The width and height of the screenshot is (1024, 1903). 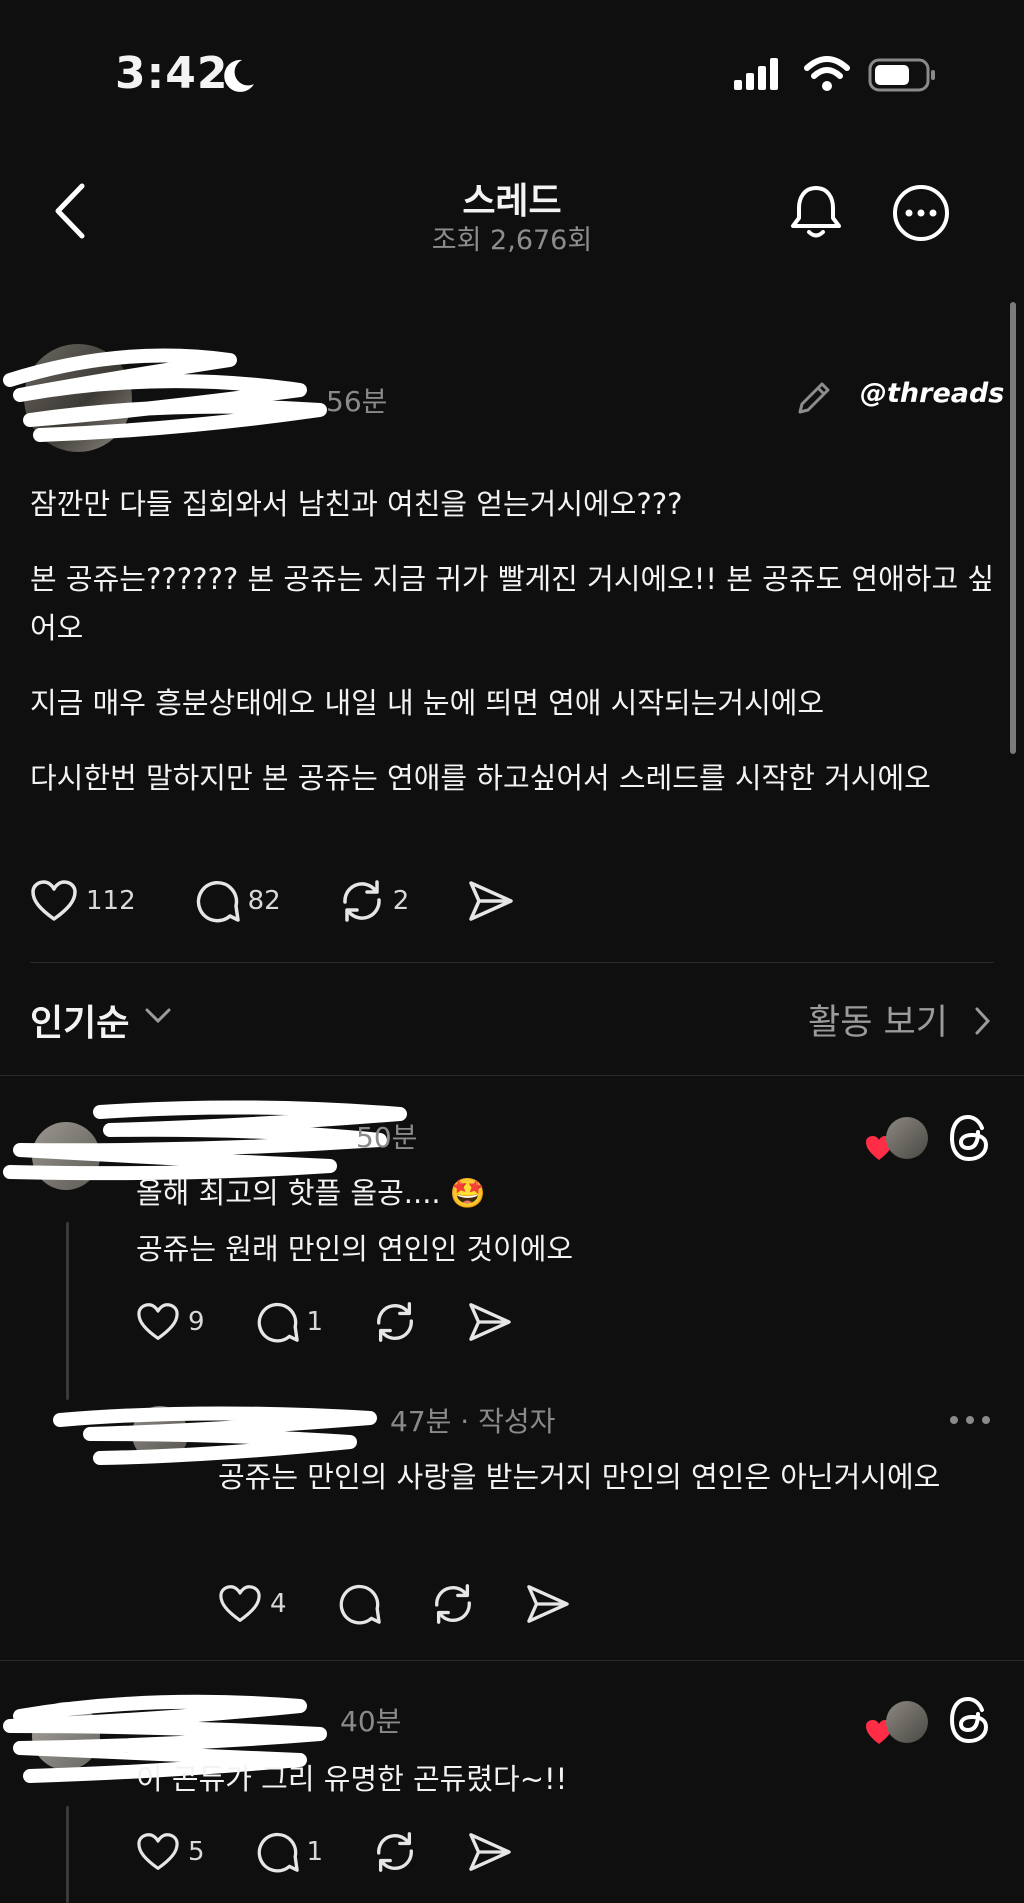 I want to click on comment-time: 40분, so click(x=371, y=1721).